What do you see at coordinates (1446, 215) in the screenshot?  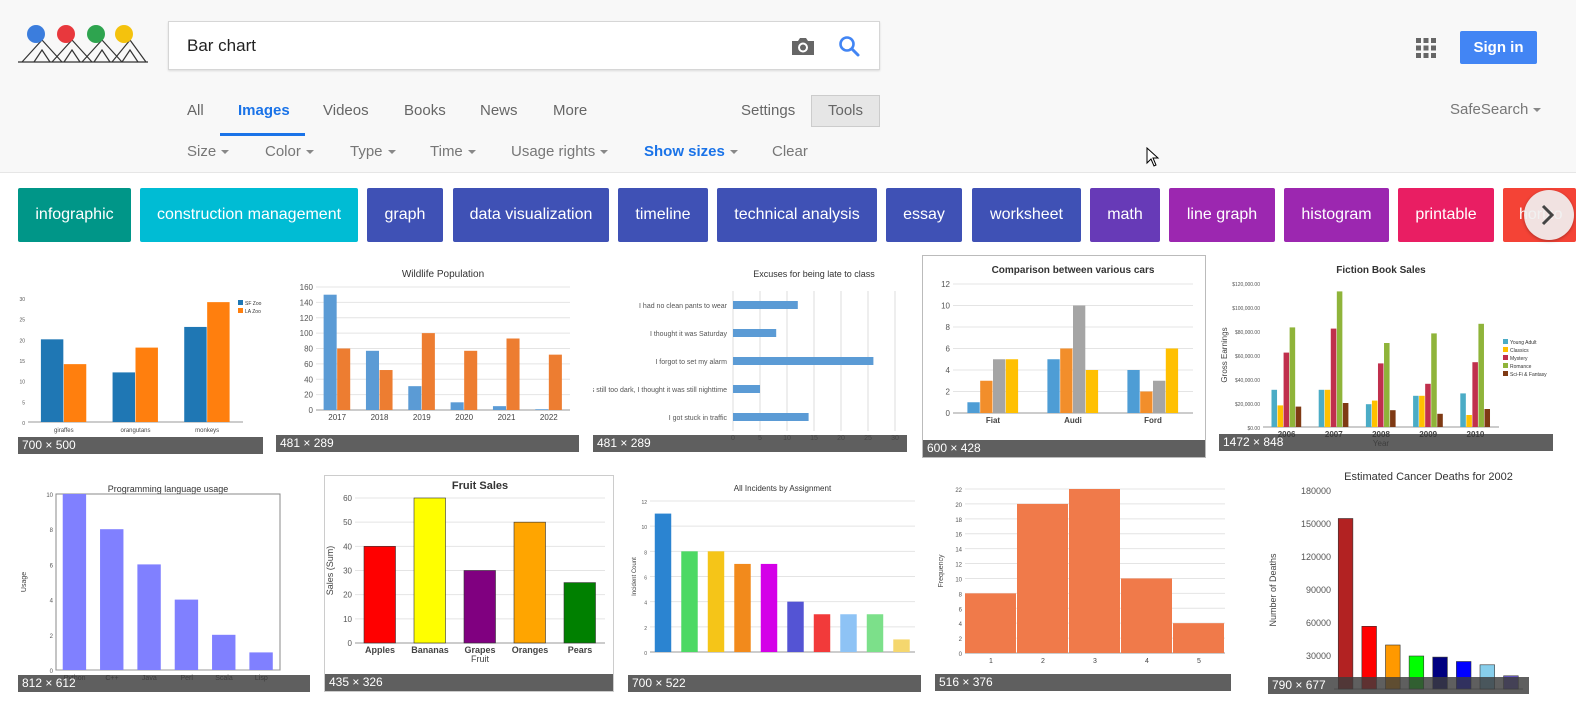 I see `chip-printable: printable` at bounding box center [1446, 215].